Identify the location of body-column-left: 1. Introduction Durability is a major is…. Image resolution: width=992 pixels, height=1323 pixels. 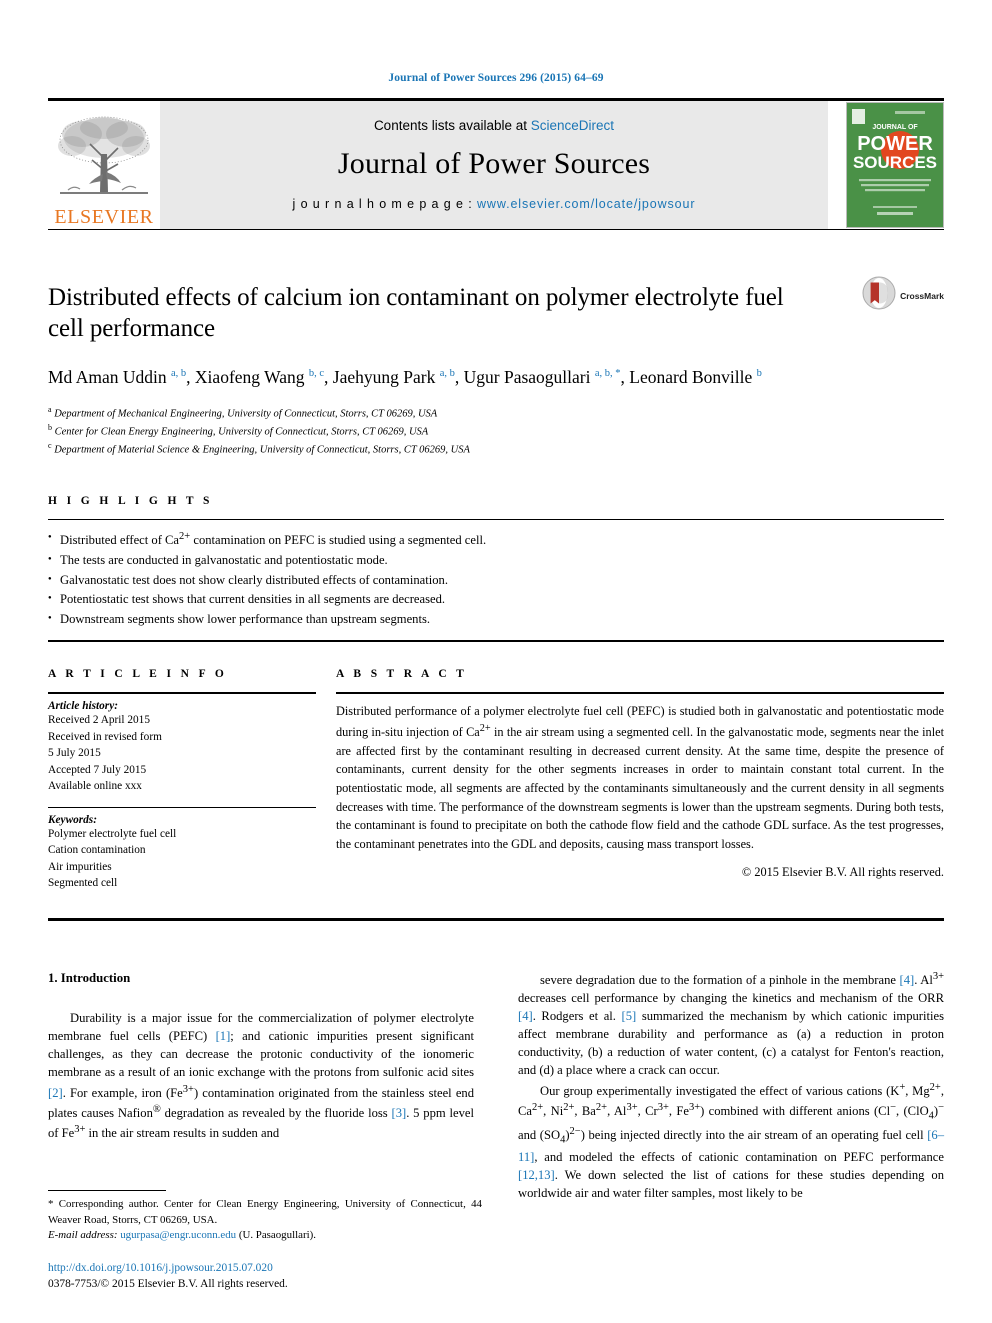
(261, 1085).